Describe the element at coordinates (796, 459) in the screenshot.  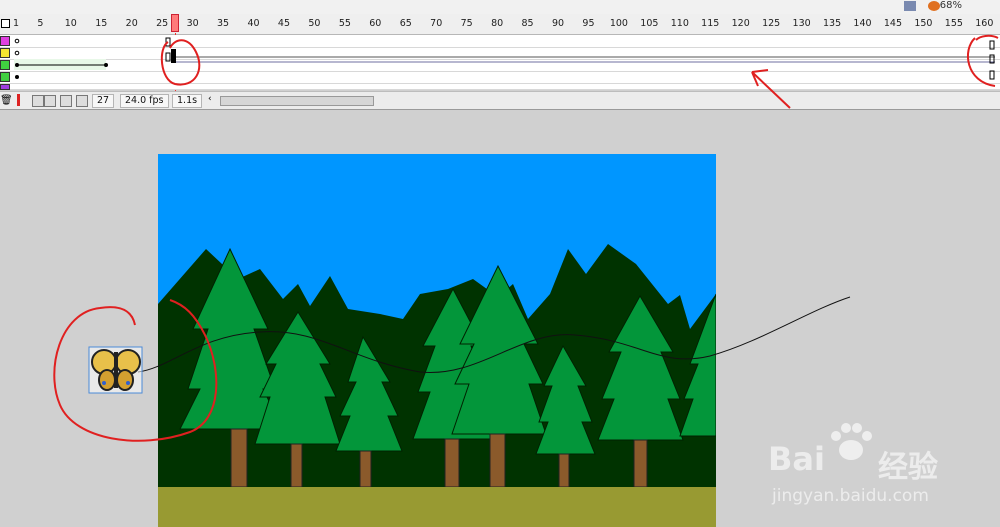
I see `watermark-brand: Bai` at that location.